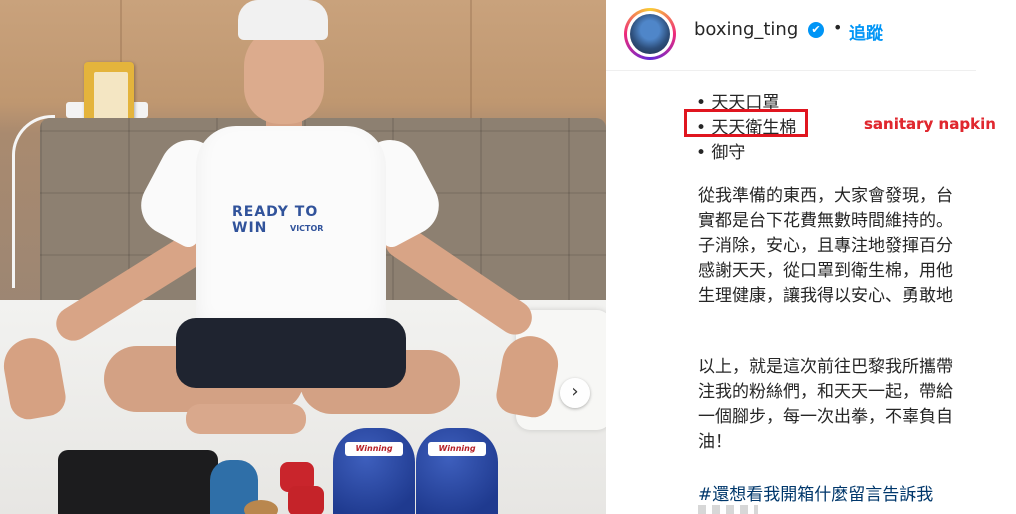 The image size is (1016, 514). What do you see at coordinates (284, 75) in the screenshot?
I see `head` at bounding box center [284, 75].